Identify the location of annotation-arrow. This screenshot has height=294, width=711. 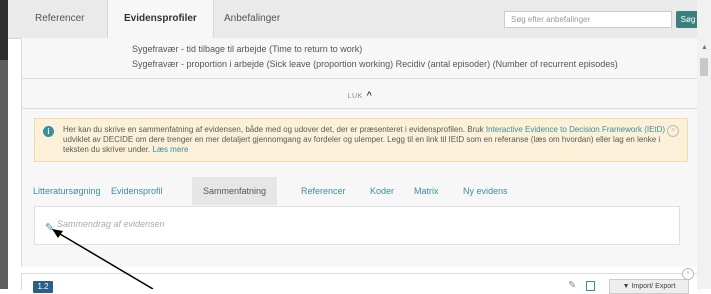
(103, 259).